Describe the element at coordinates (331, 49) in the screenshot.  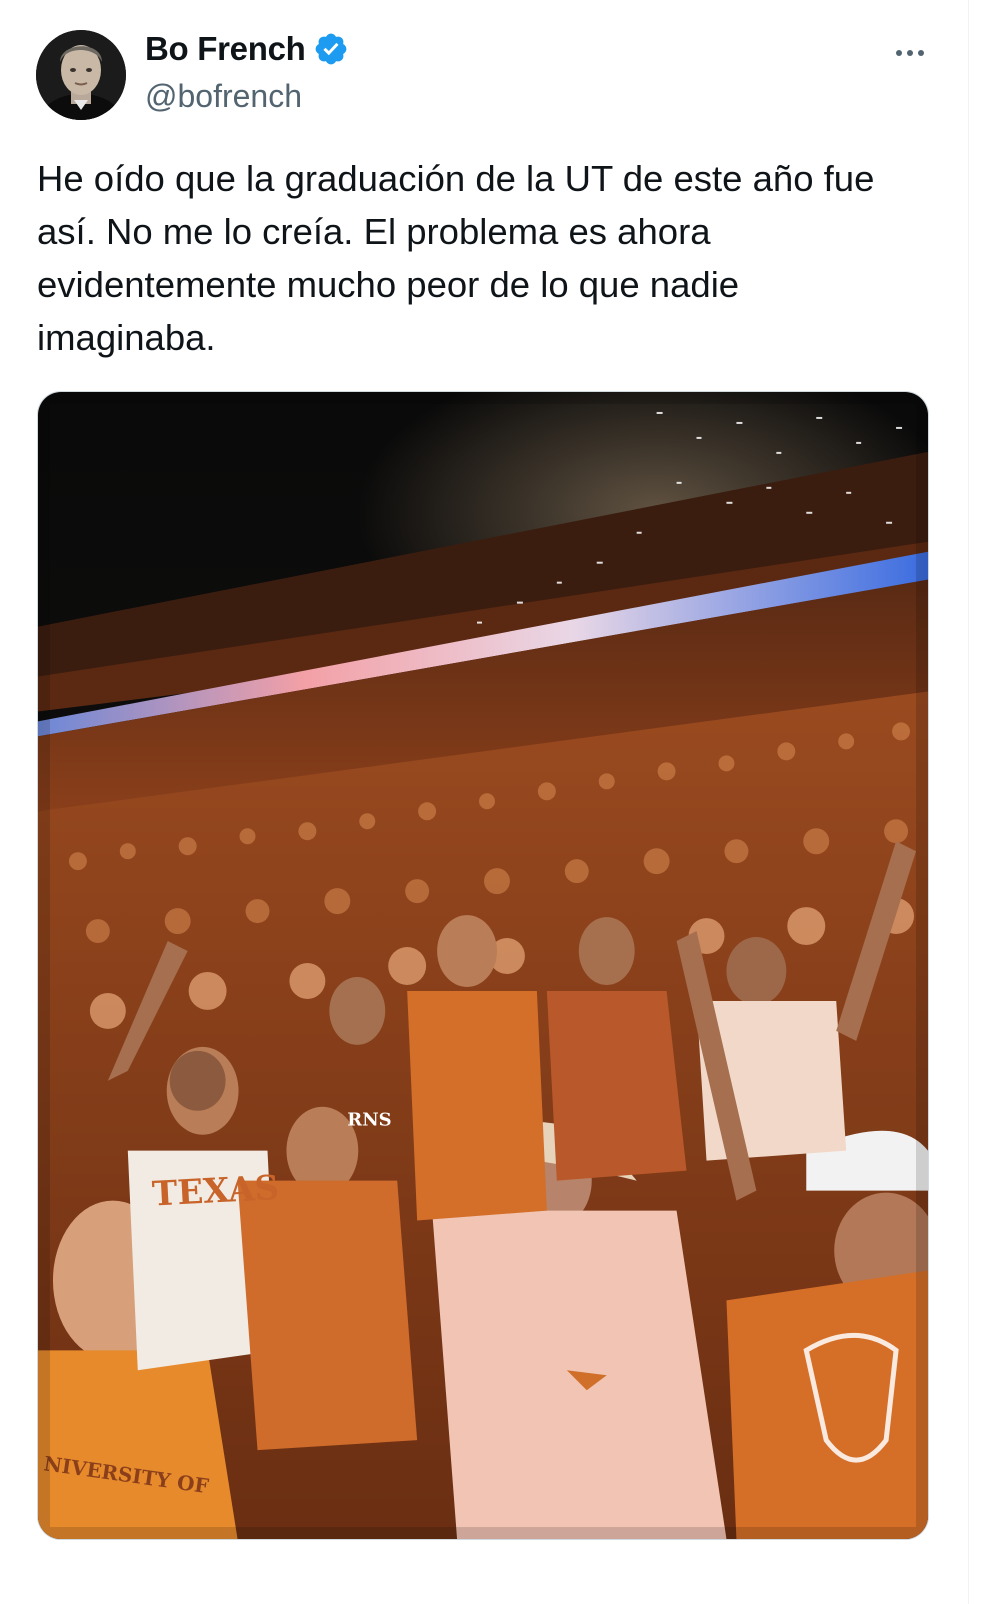
I see `verified-badge-icon` at that location.